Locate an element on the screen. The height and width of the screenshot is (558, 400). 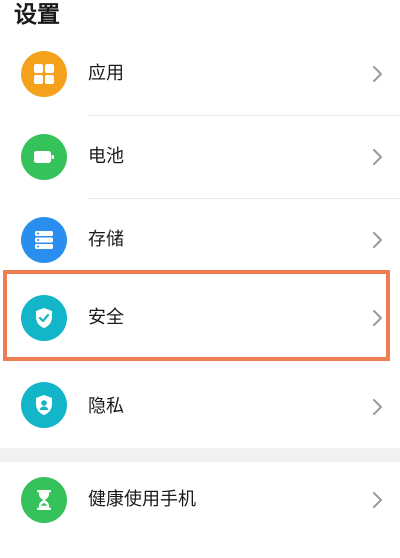
privacy-shield-icon is located at coordinates (44, 405).